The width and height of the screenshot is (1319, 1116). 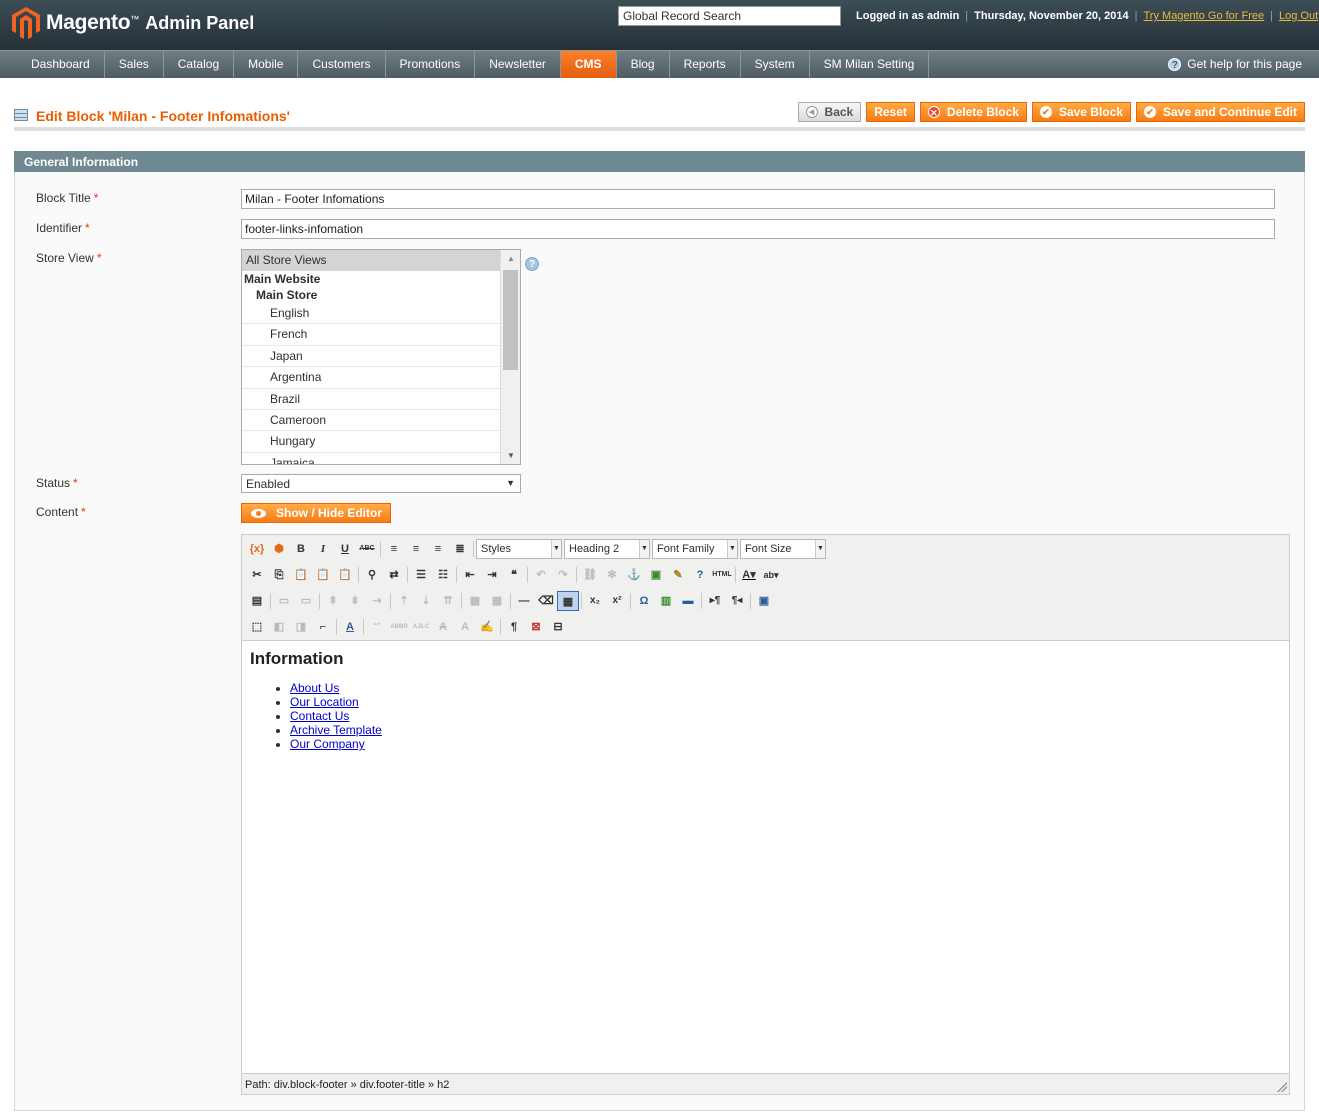 I want to click on store-option-jamaica: Jamaica, so click(x=371, y=458).